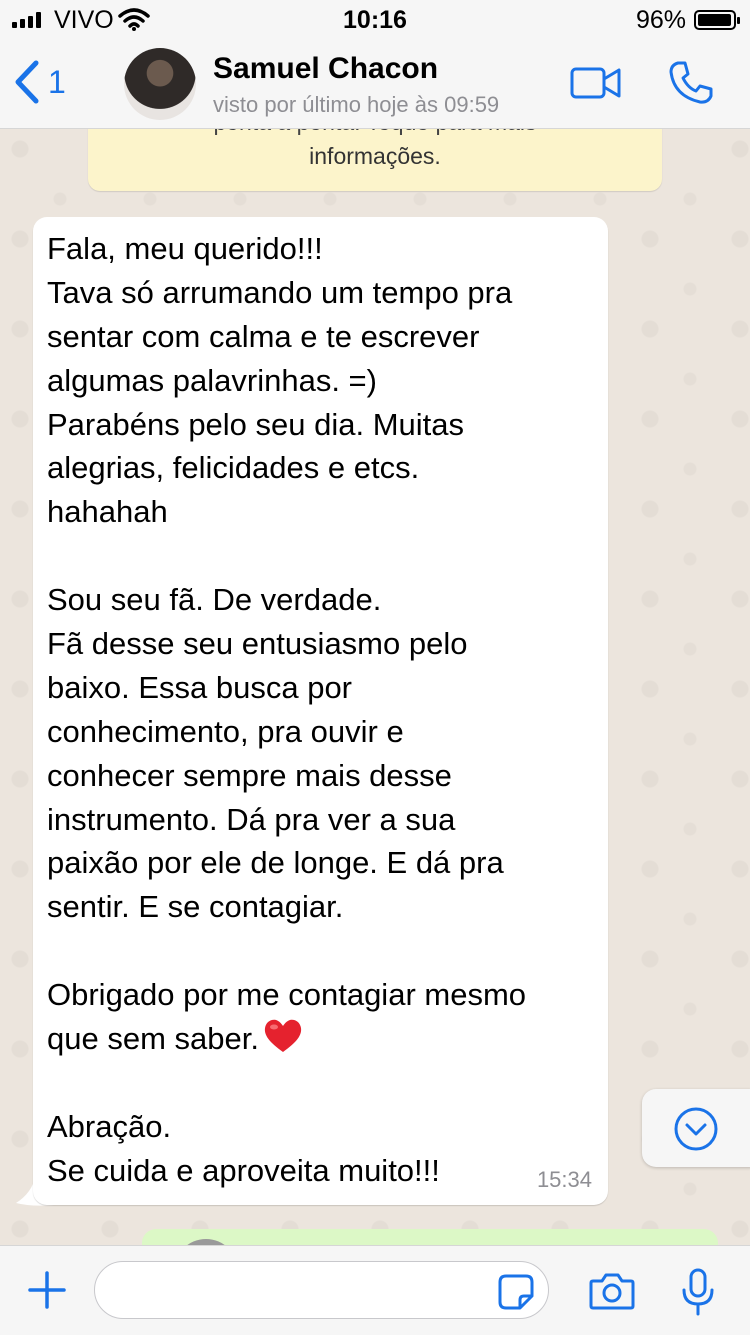 Image resolution: width=750 pixels, height=1335 pixels. What do you see at coordinates (160, 84) in the screenshot?
I see `avatar` at bounding box center [160, 84].